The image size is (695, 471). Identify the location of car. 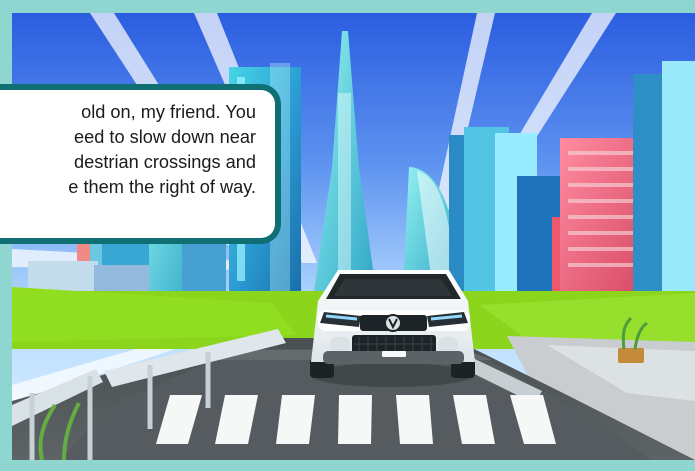
(392, 328).